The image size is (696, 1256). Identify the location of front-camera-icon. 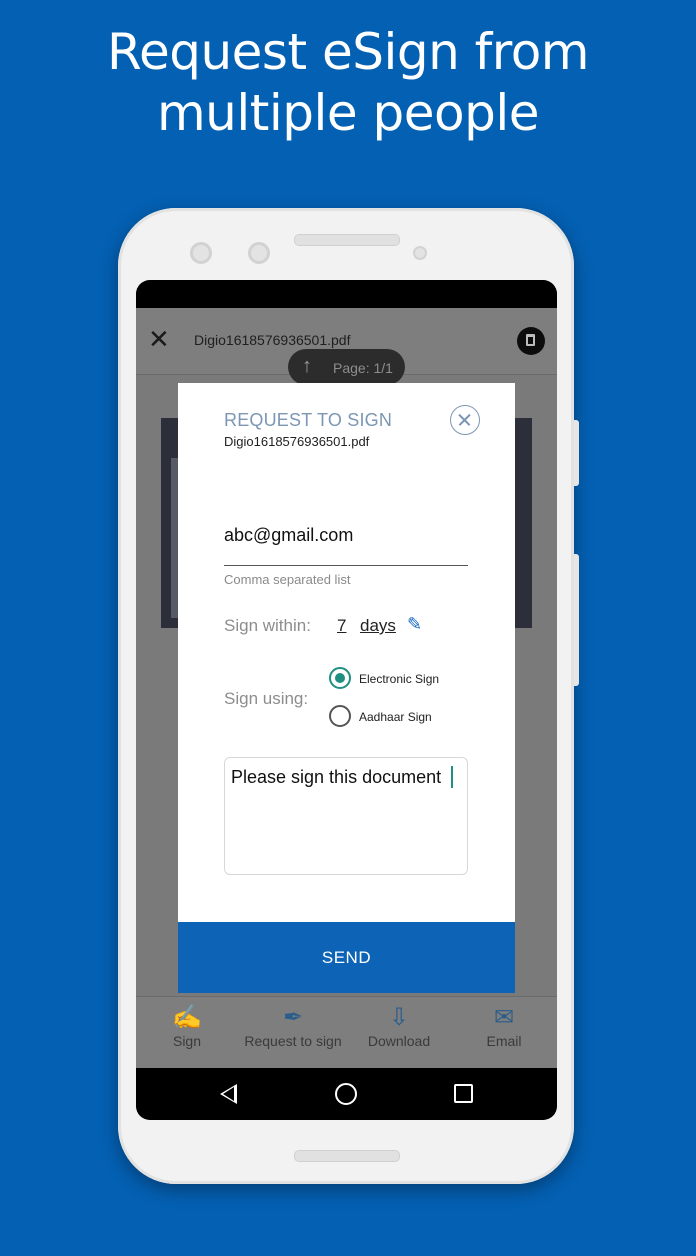
(201, 253).